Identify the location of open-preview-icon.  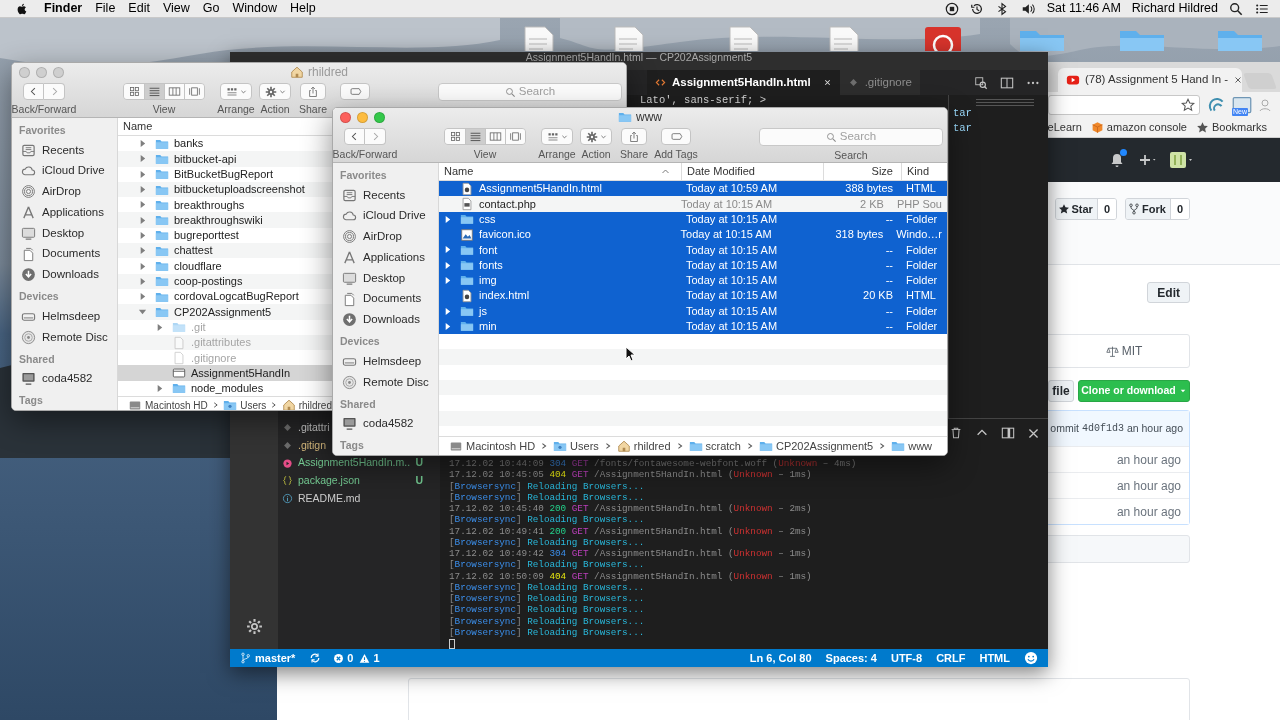
(981, 82).